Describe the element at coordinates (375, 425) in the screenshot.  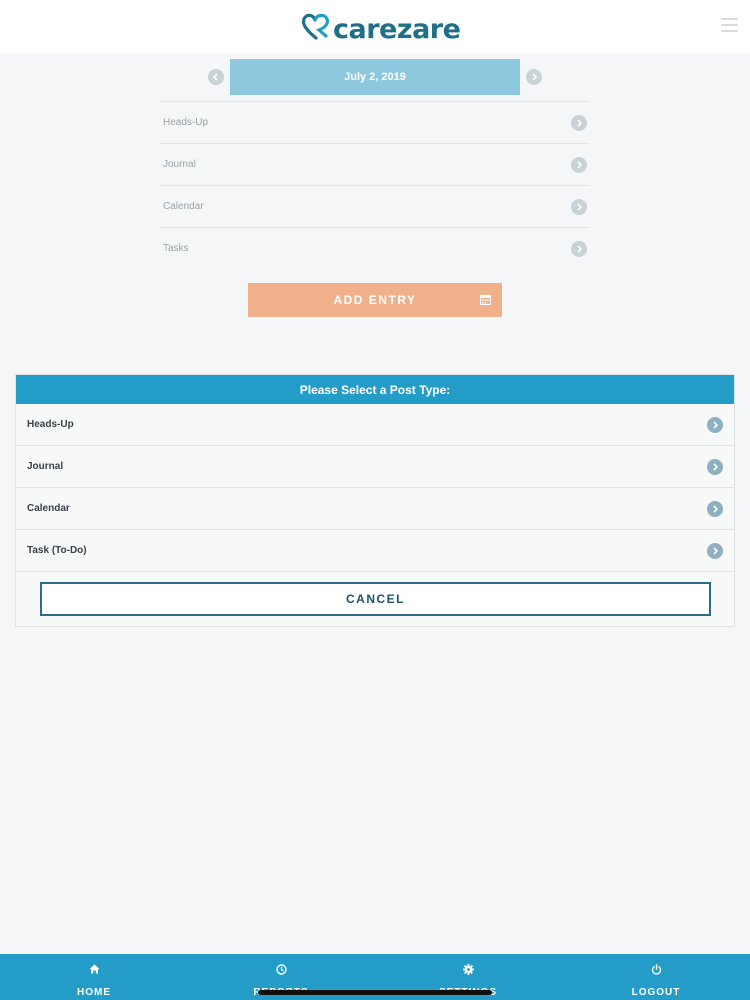
I see `post-type-heads-up: Heads-Up` at that location.